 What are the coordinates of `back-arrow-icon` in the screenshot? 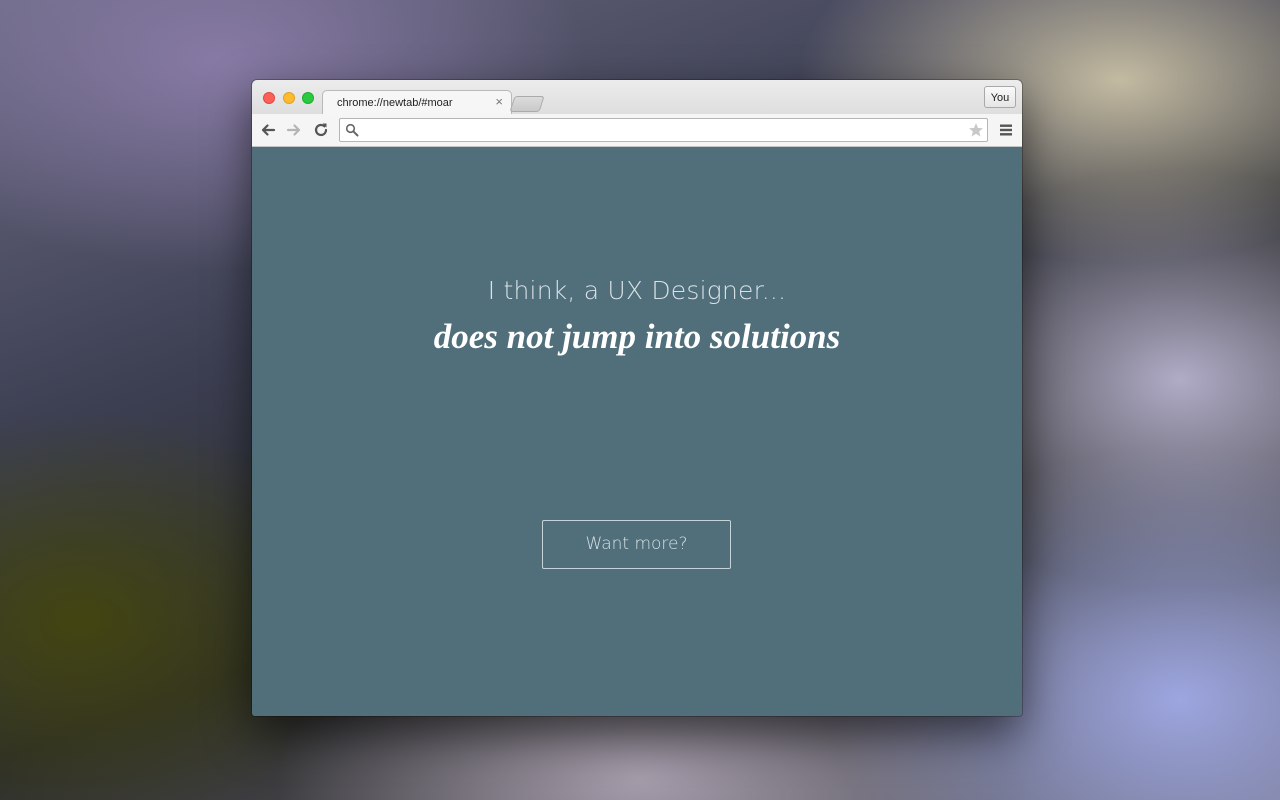 It's located at (268, 130).